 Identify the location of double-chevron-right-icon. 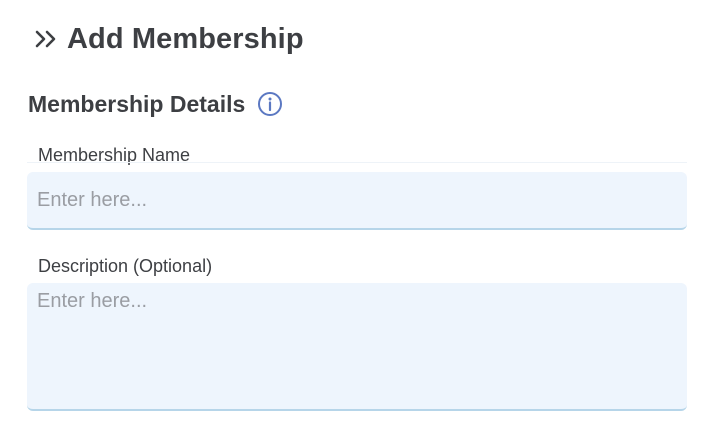
(47, 39).